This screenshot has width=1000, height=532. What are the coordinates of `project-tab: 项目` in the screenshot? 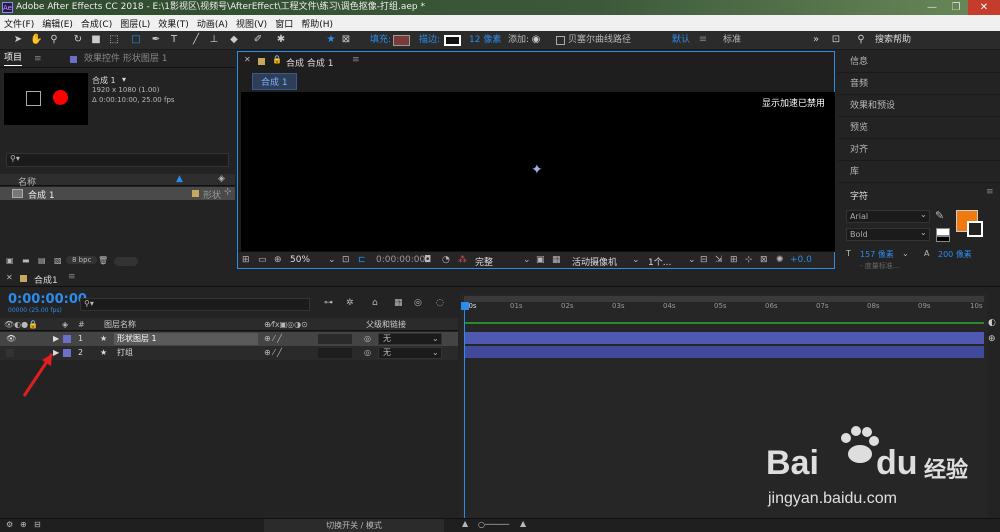 It's located at (13, 58).